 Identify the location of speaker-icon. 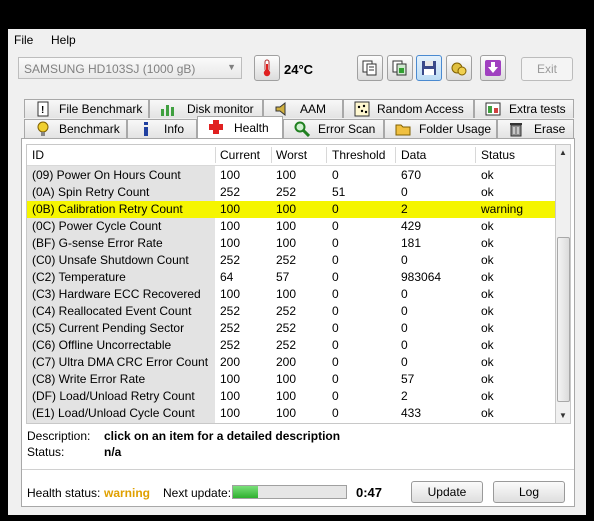
(280, 109).